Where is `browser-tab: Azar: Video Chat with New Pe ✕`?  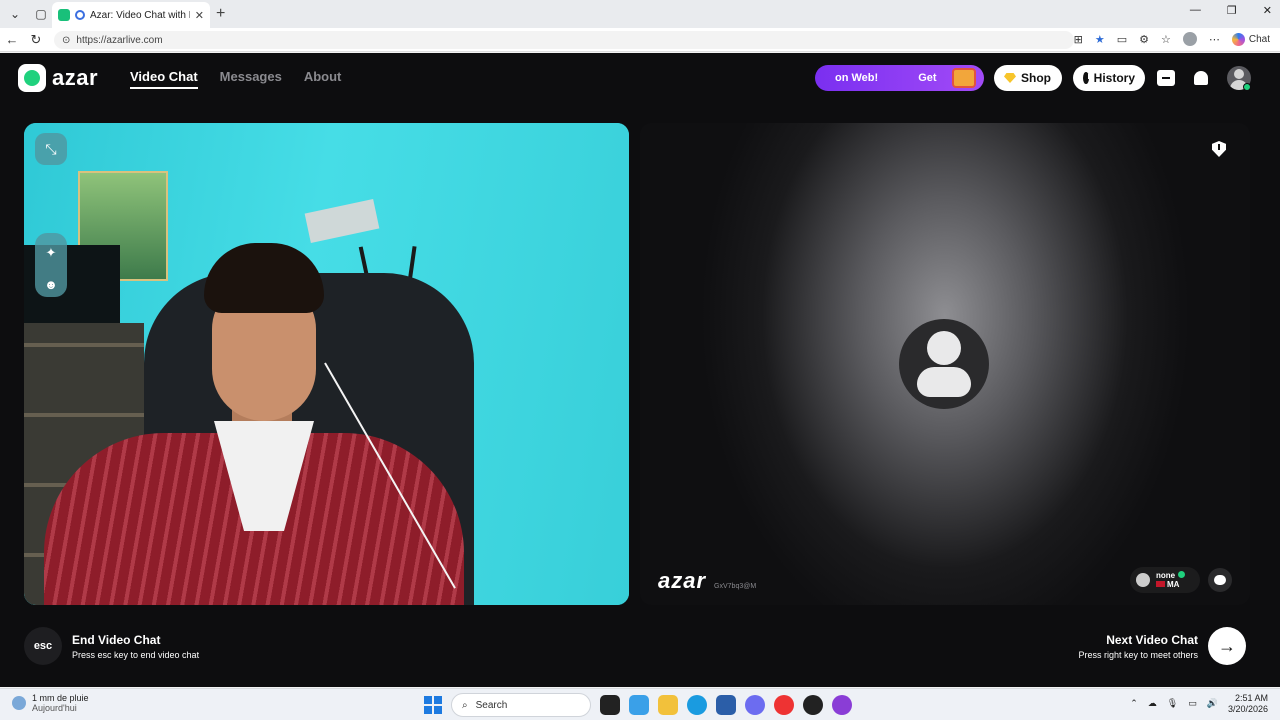
browser-tab: Azar: Video Chat with New Pe ✕ is located at coordinates (131, 15).